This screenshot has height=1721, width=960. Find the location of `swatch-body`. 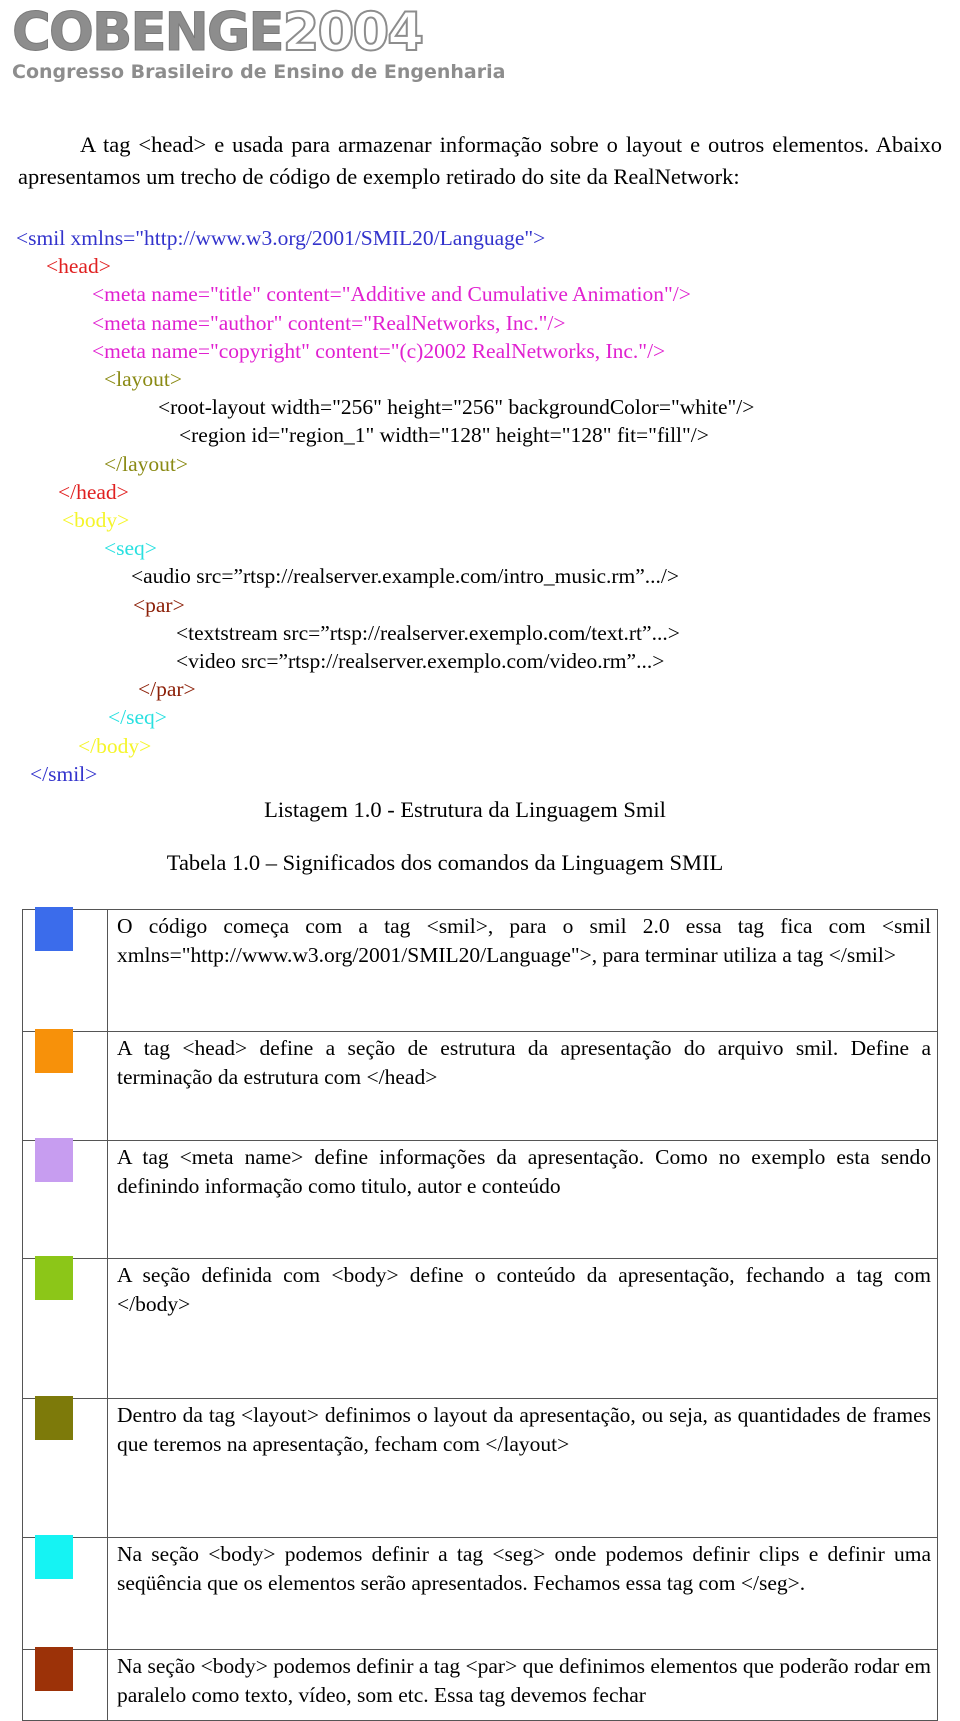

swatch-body is located at coordinates (54, 1278).